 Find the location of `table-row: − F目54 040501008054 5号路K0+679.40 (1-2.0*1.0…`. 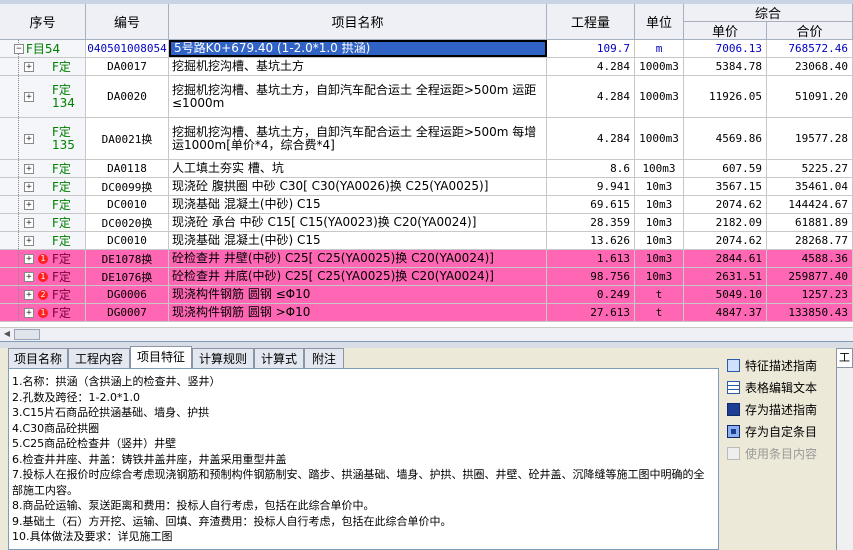

table-row: − F目54 040501008054 5号路K0+679.40 (1-2.0*1.0… is located at coordinates (426, 49).